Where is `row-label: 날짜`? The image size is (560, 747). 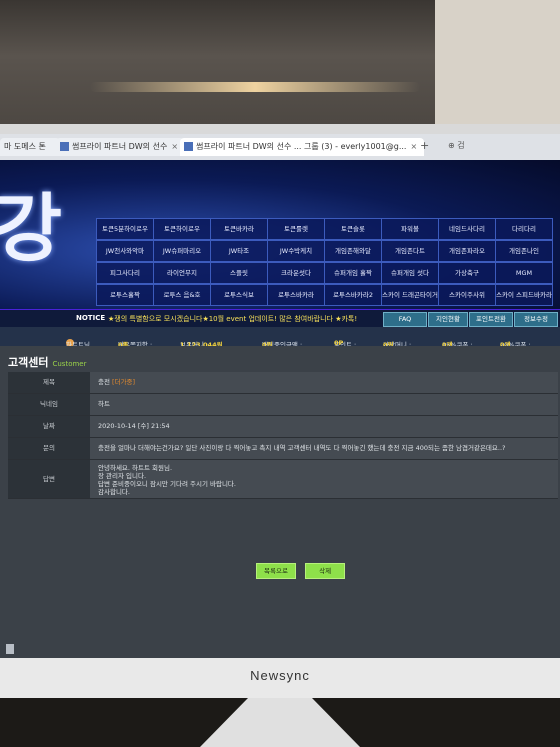 row-label: 날짜 is located at coordinates (49, 426).